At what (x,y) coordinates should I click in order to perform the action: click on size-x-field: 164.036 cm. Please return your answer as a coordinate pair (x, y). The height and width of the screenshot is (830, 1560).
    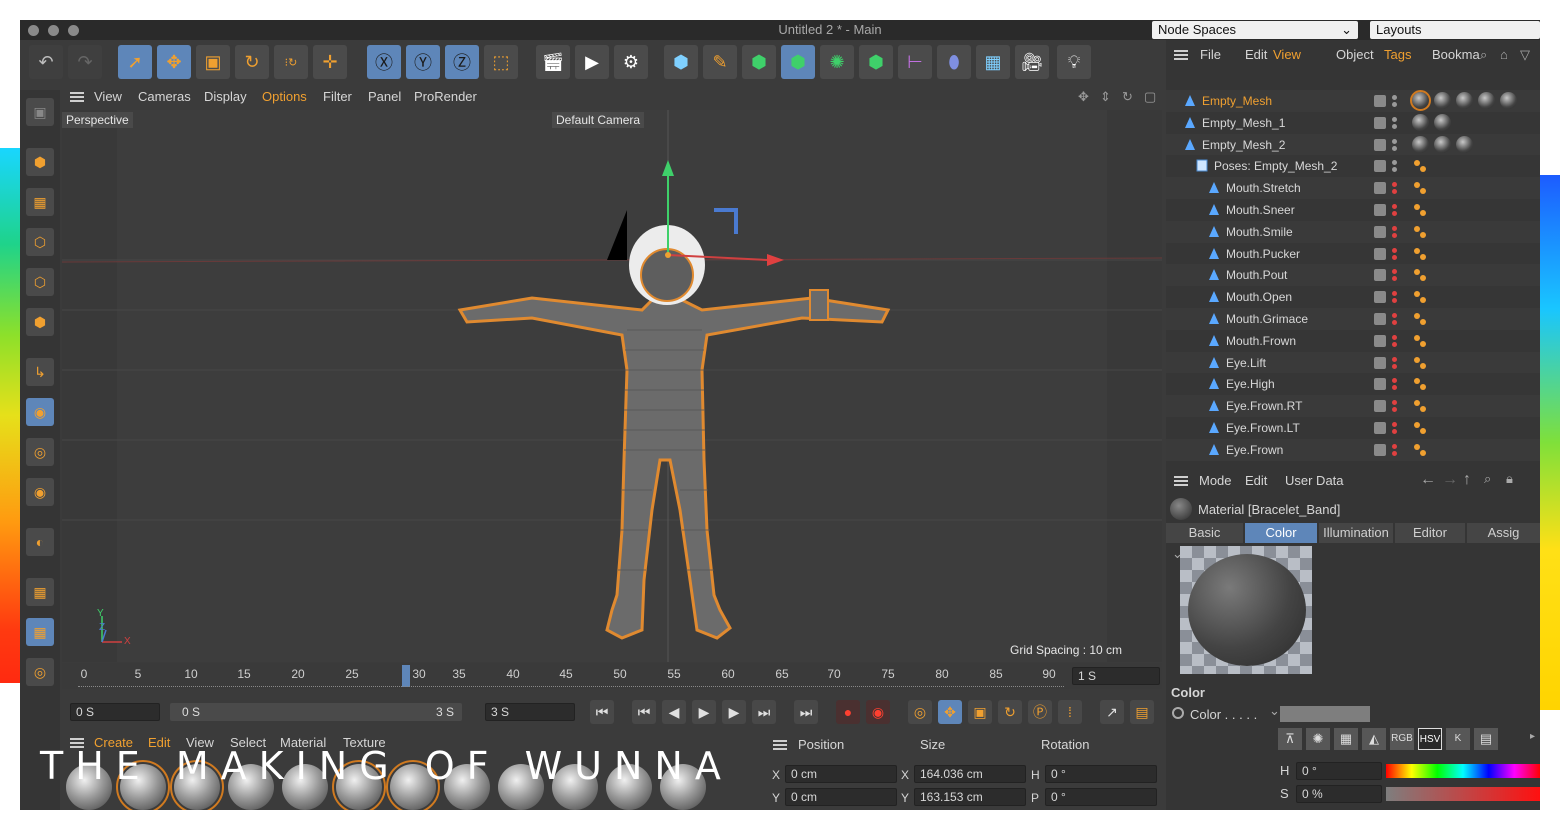
    Looking at the image, I should click on (970, 774).